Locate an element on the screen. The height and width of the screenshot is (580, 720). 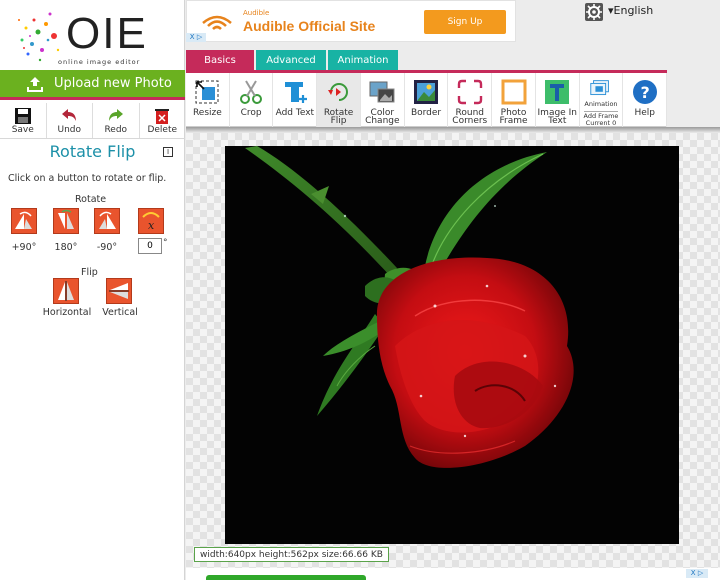
rotate-180-button is located at coordinates (66, 221).